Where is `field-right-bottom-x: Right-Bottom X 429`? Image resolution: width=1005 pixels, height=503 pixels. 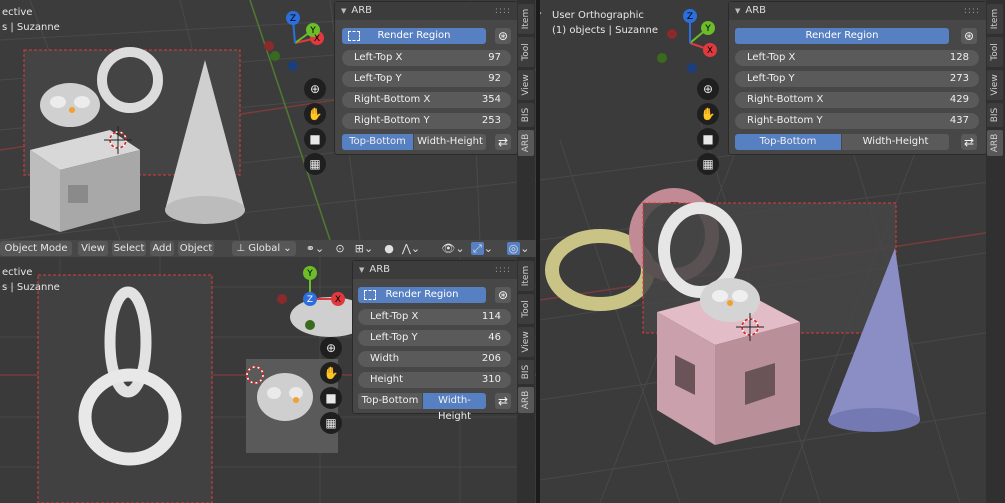 field-right-bottom-x: Right-Bottom X 429 is located at coordinates (857, 100).